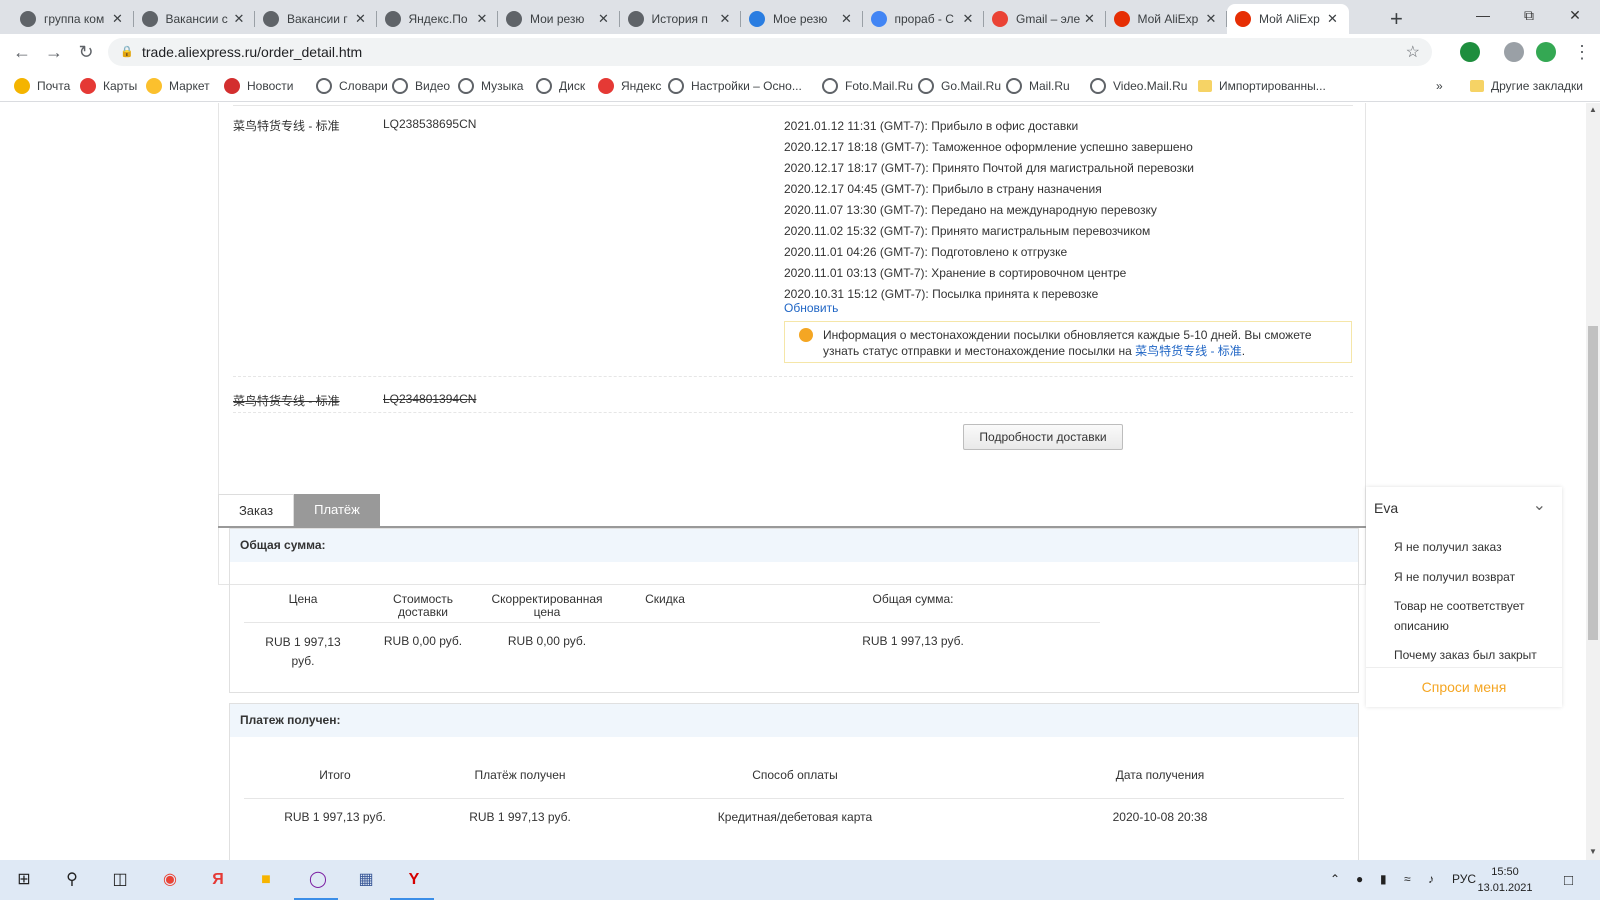 This screenshot has width=1600, height=900. Describe the element at coordinates (1464, 687) in the screenshot. I see `ask-me-button: Спроси меня` at that location.